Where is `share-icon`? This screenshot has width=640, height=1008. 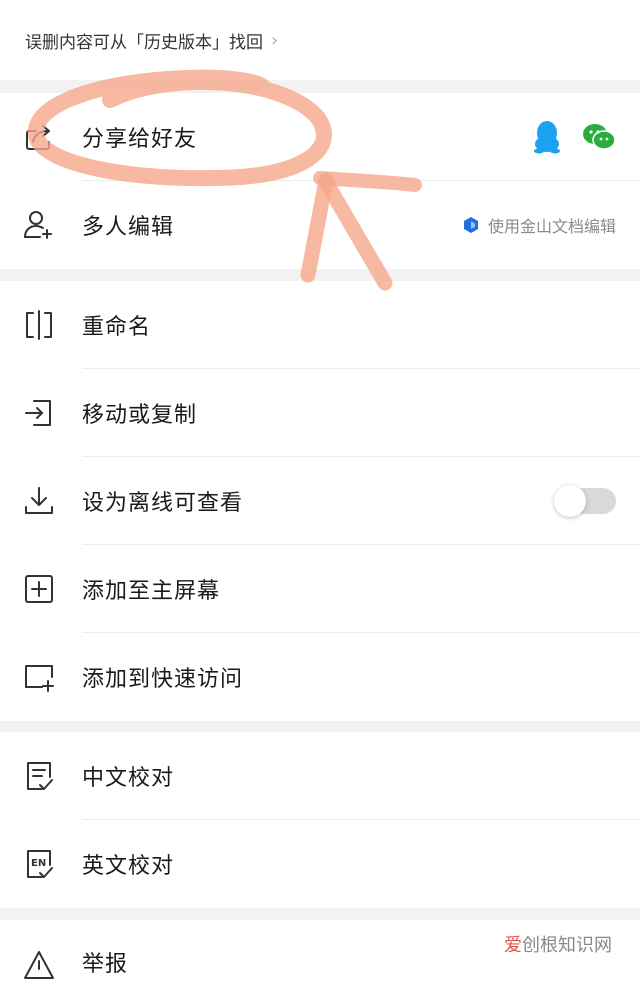
share-icon is located at coordinates (38, 137).